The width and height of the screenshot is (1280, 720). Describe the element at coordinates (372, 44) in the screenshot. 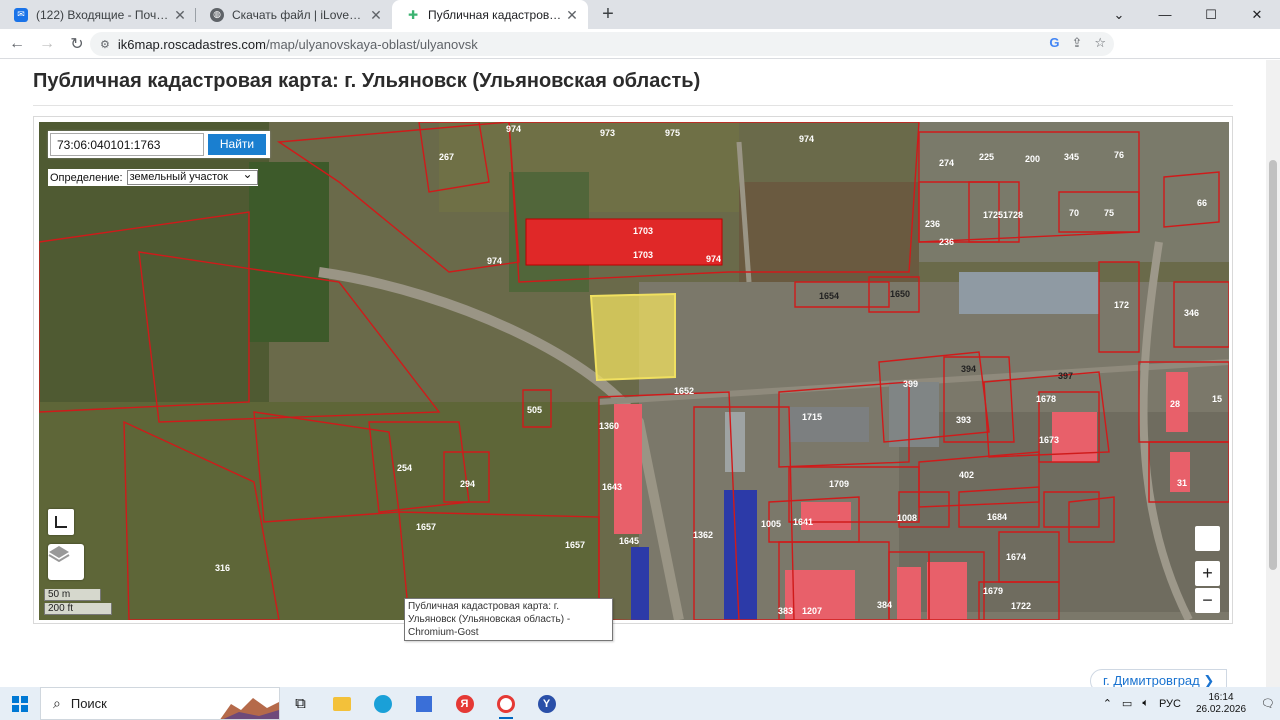

I see `url-path: /map/ulyanovskaya-oblast/ulyanovsk` at that location.